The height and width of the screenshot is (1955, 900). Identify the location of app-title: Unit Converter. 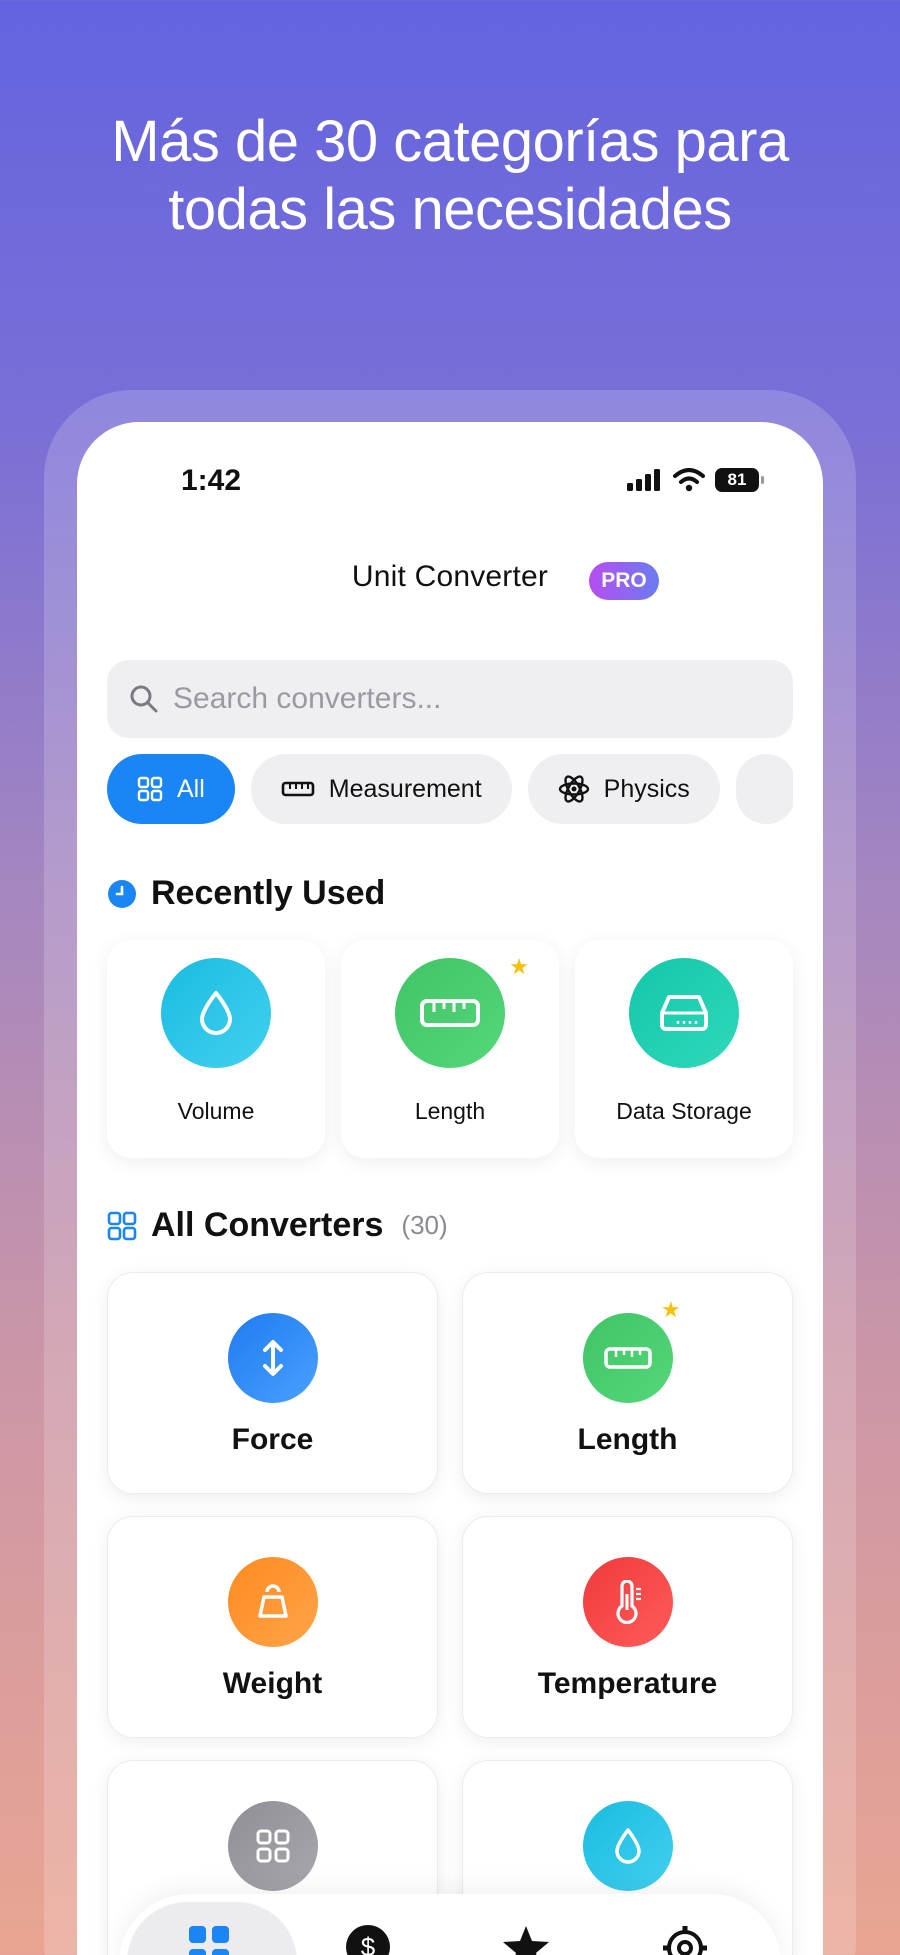
(450, 577).